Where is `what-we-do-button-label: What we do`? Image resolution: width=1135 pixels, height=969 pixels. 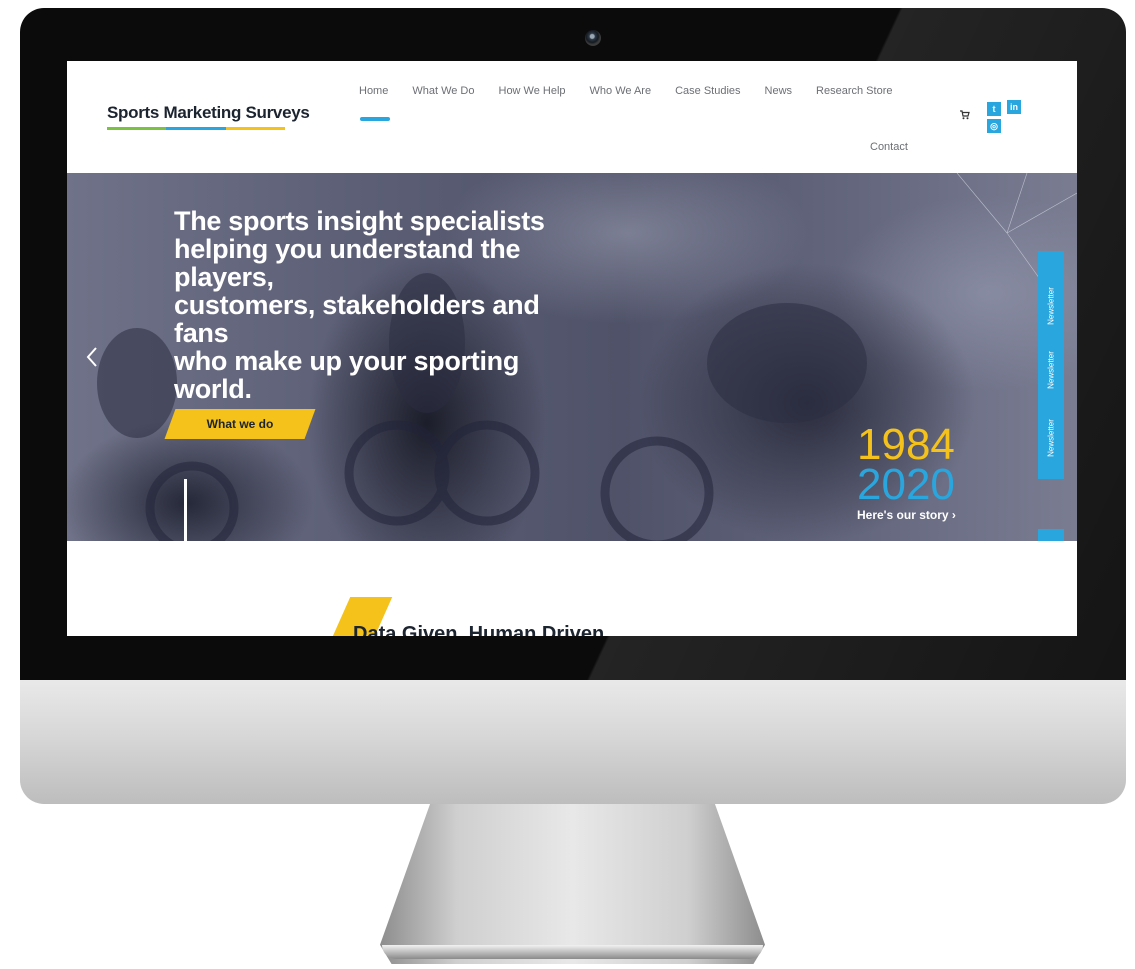 what-we-do-button-label: What we do is located at coordinates (240, 424).